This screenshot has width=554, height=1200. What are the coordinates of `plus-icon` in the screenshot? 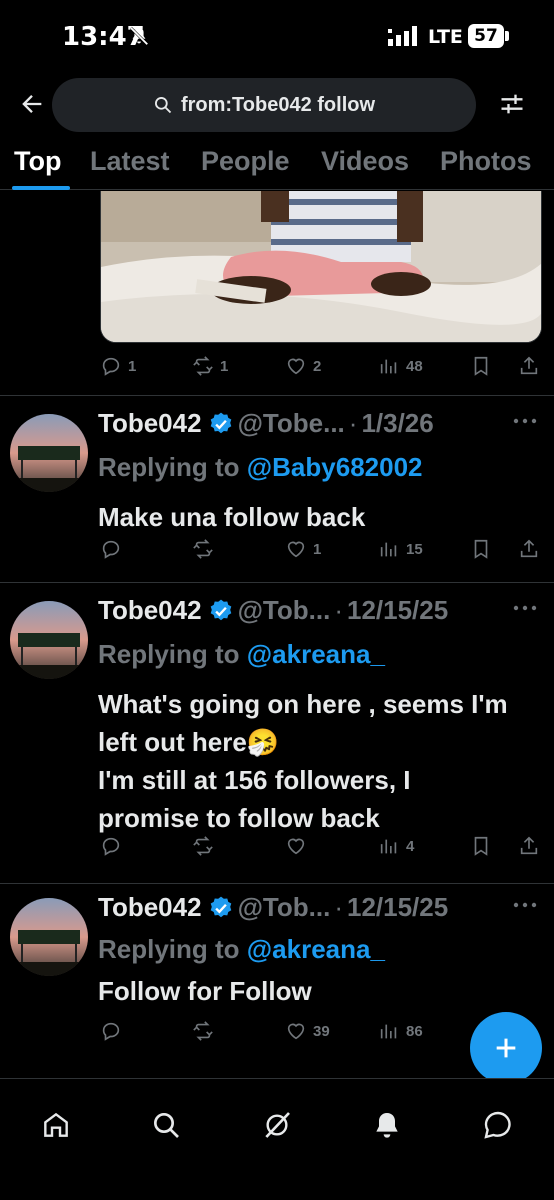 It's located at (506, 1048).